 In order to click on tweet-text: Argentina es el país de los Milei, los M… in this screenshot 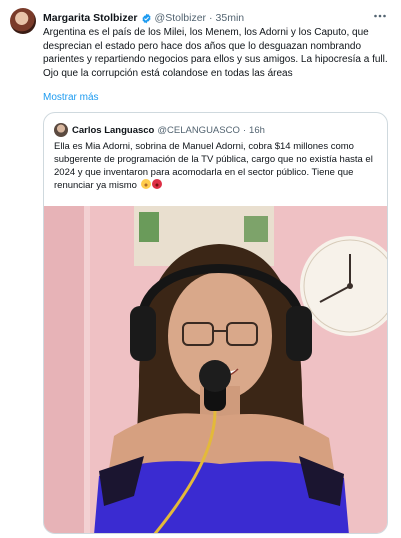, I will do `click(215, 53)`.